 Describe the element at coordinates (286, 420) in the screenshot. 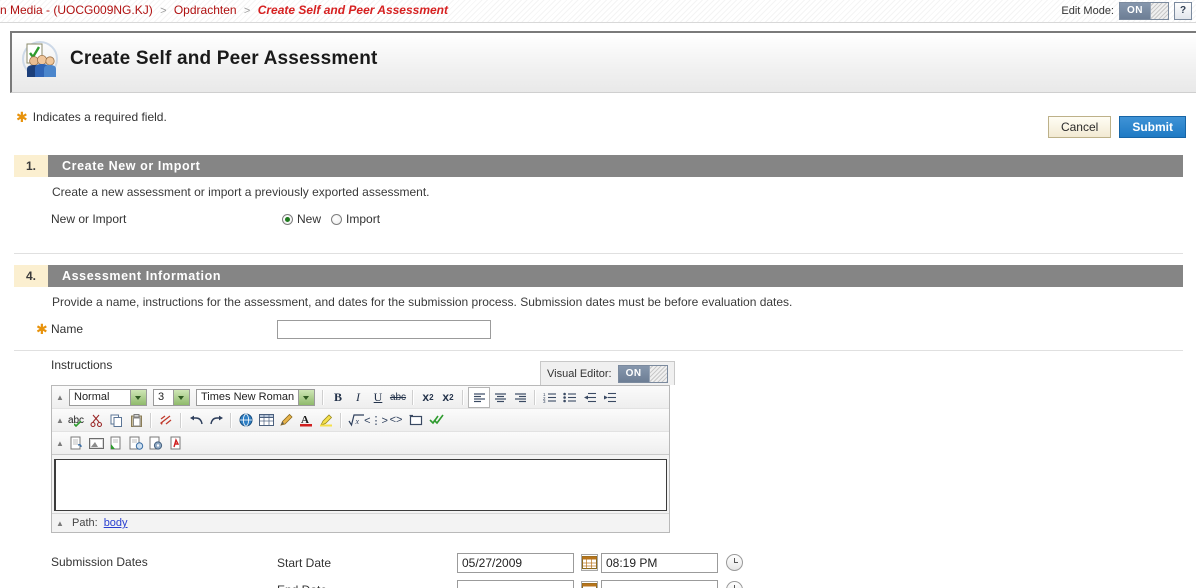

I see `pencil-icon` at that location.